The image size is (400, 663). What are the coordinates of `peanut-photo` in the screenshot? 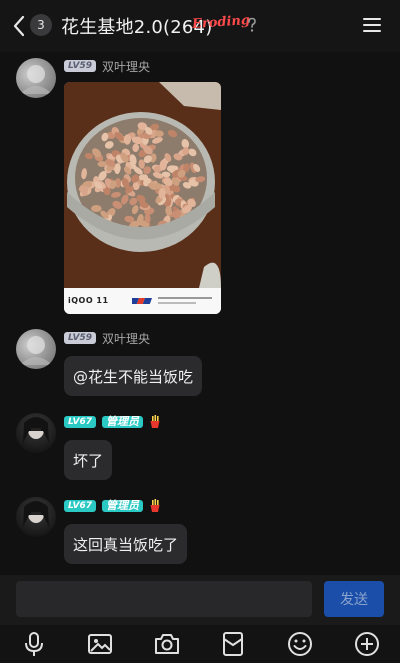 It's located at (142, 185).